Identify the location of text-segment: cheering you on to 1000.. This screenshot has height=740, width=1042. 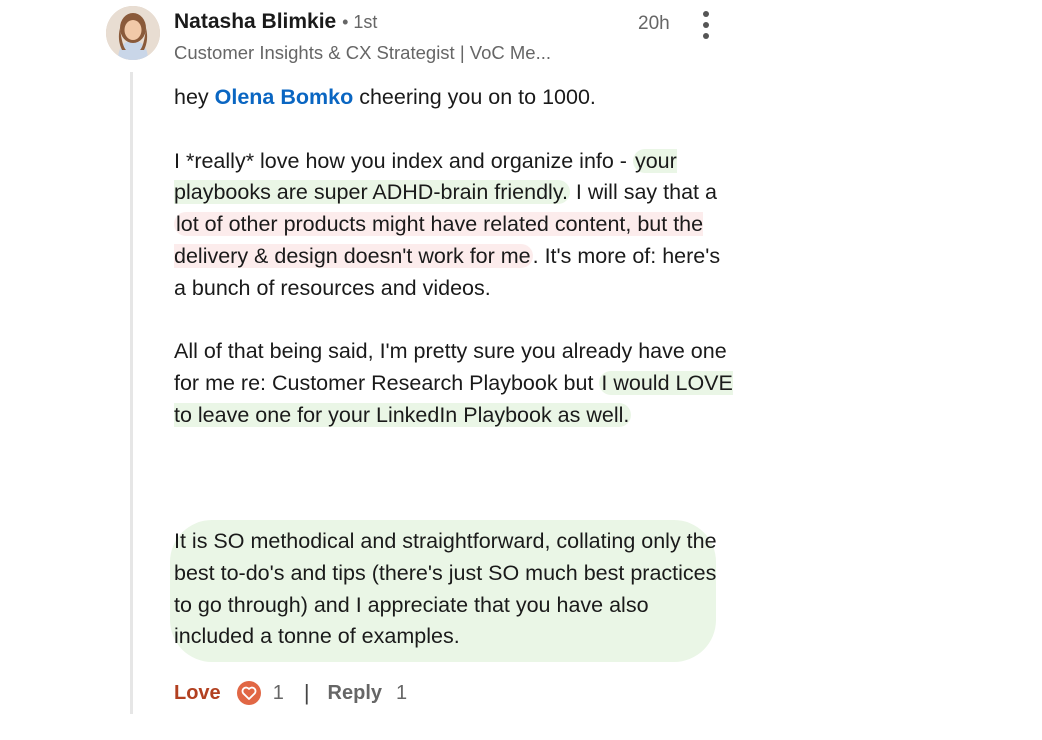
(474, 97).